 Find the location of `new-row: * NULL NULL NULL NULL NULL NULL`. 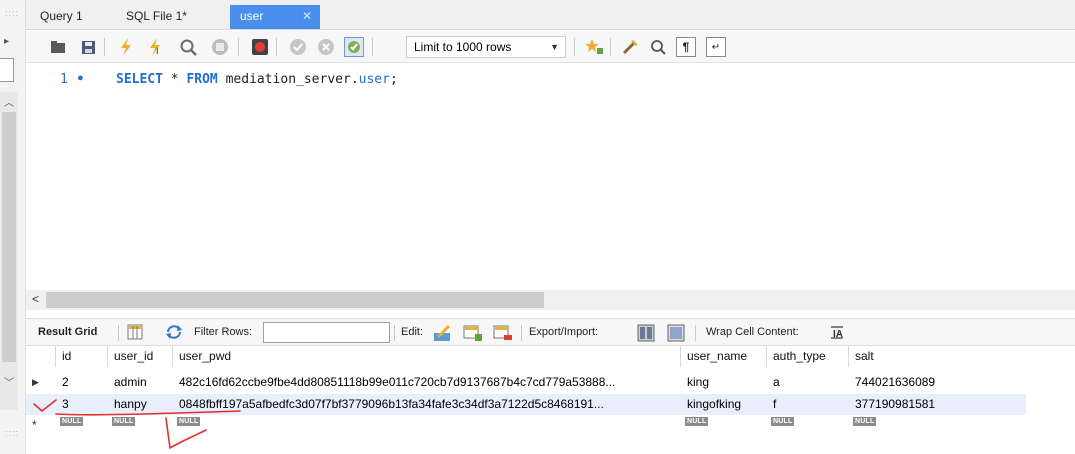

new-row: * NULL NULL NULL NULL NULL NULL is located at coordinates (526, 423).